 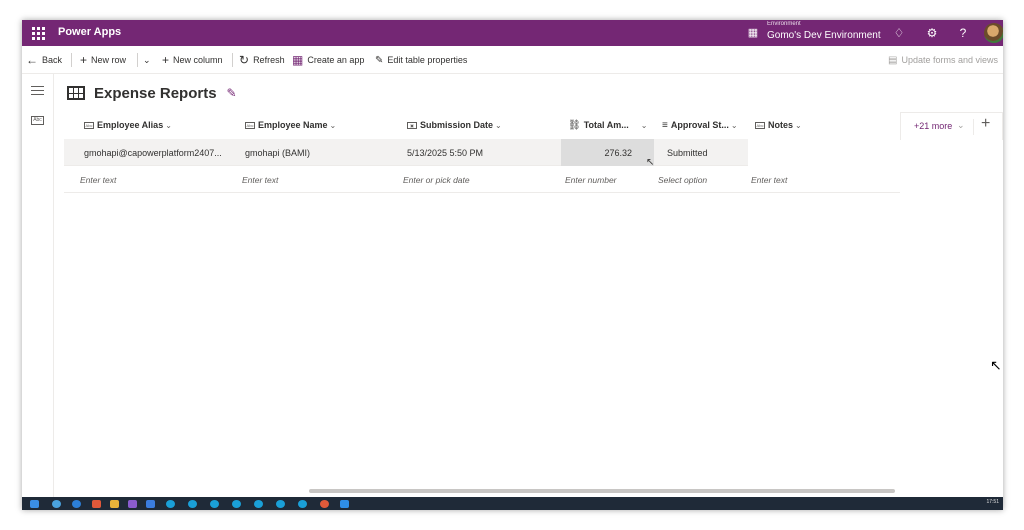 I want to click on column-header-total-amount: ⛓ Total Am... ⌄, so click(x=607, y=125).